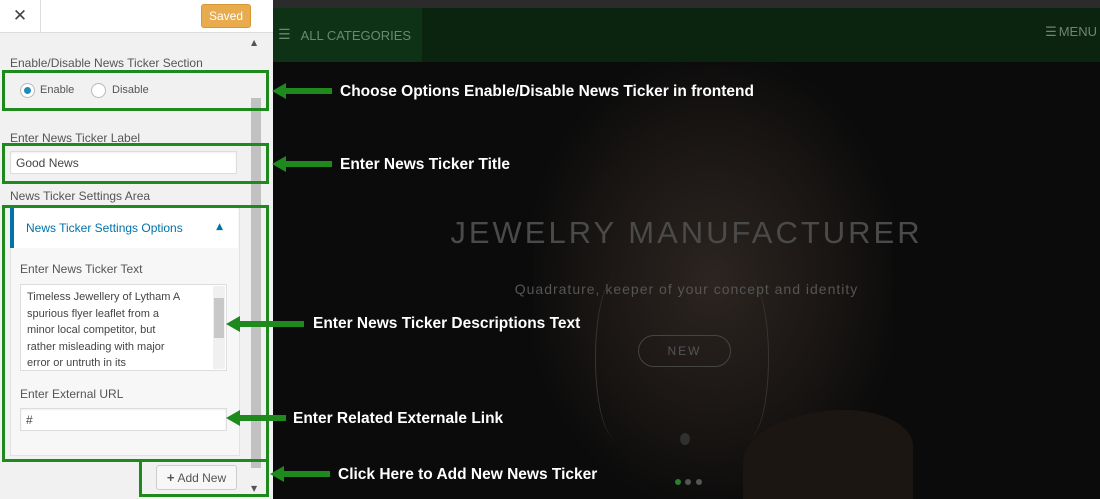 The width and height of the screenshot is (1100, 499). Describe the element at coordinates (678, 482) in the screenshot. I see `slider-dot-active` at that location.